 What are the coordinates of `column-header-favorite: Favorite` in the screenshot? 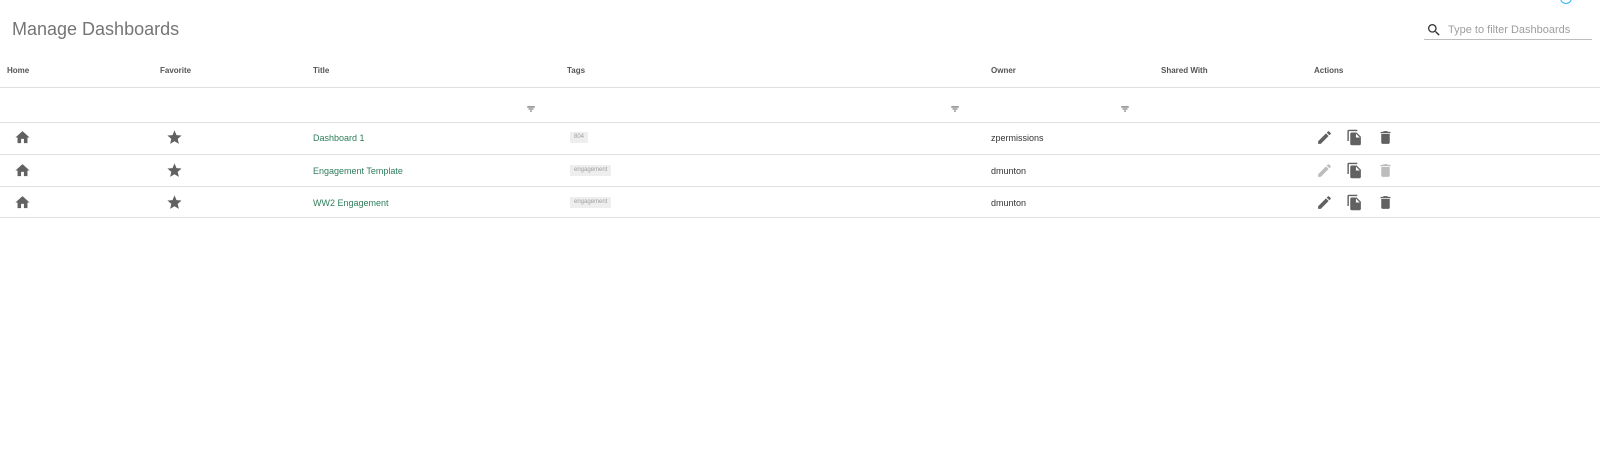 It's located at (175, 70).